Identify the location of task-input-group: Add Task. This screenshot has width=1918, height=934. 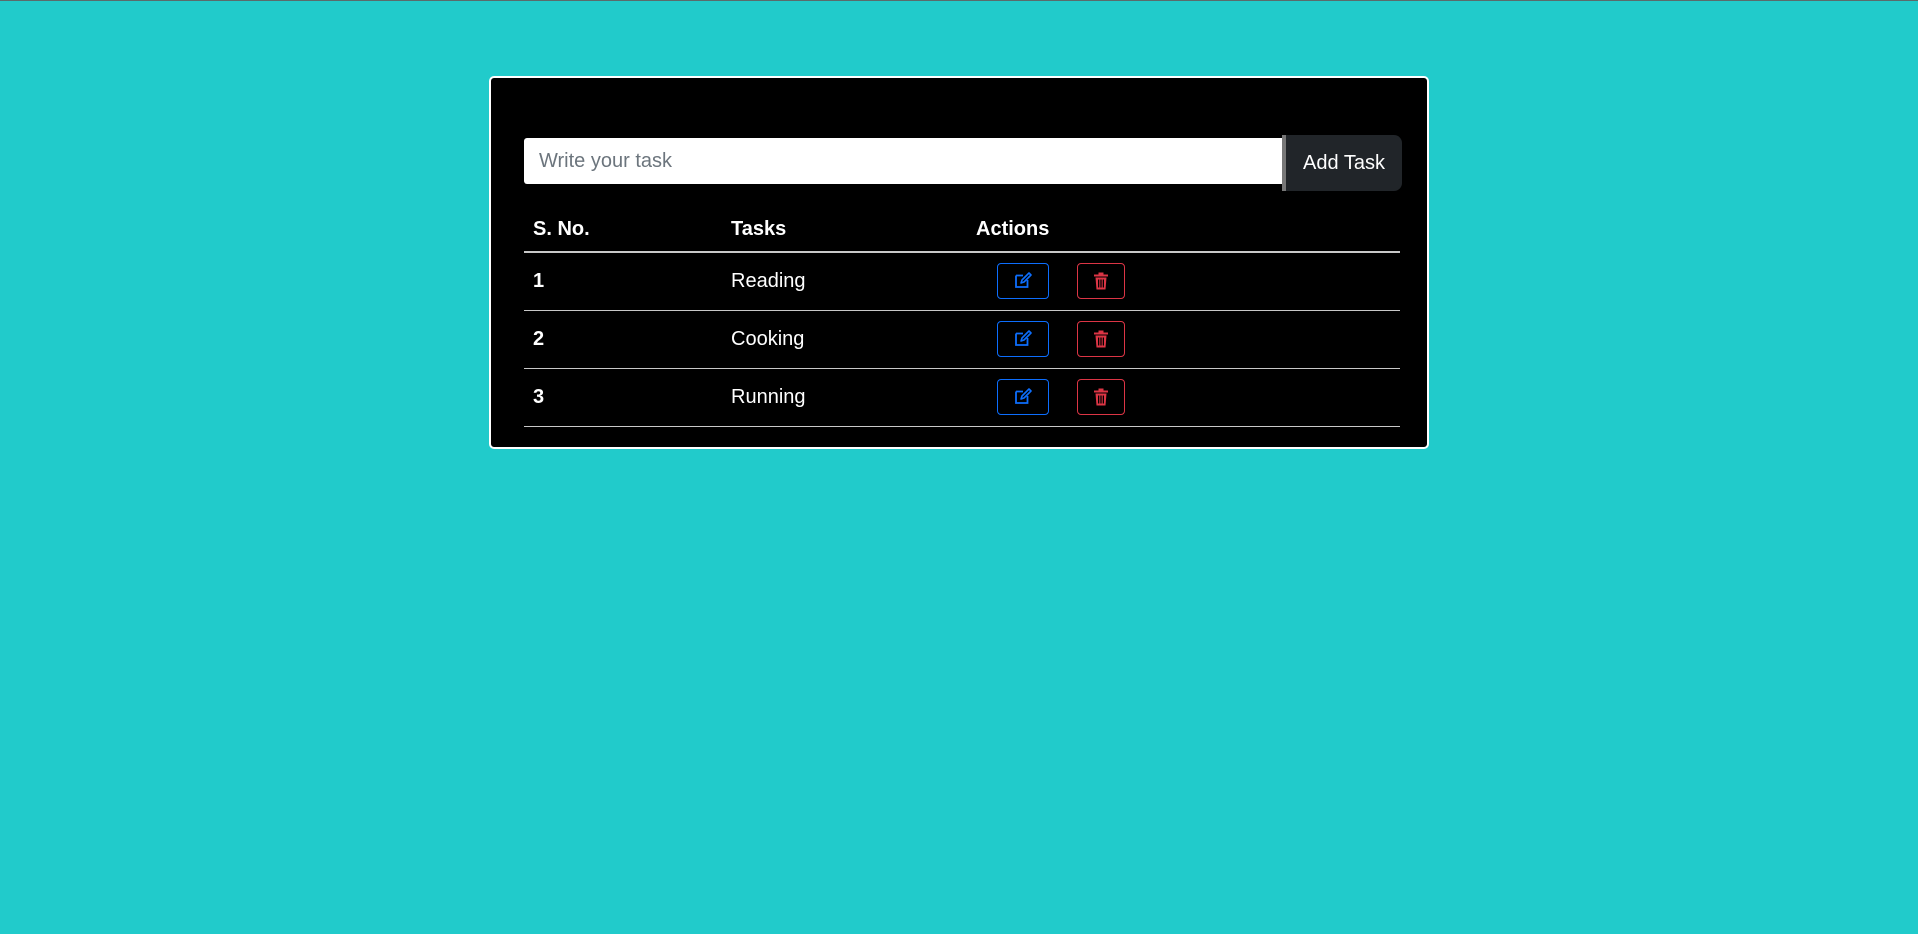
(964, 163).